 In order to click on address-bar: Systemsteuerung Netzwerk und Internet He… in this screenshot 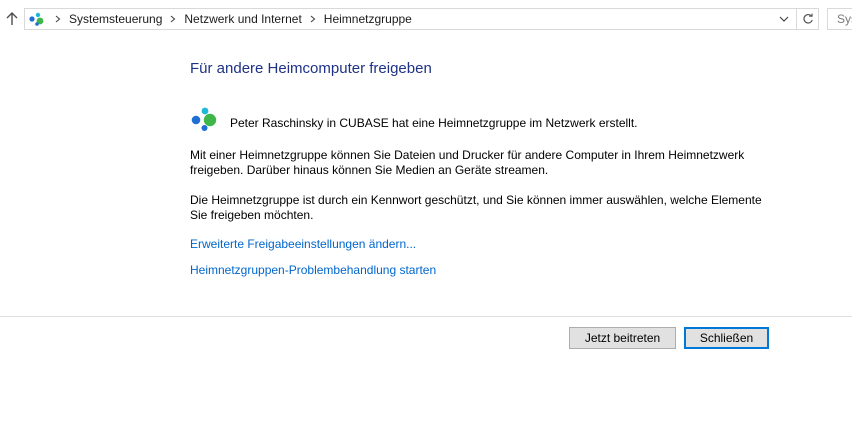, I will do `click(421, 19)`.